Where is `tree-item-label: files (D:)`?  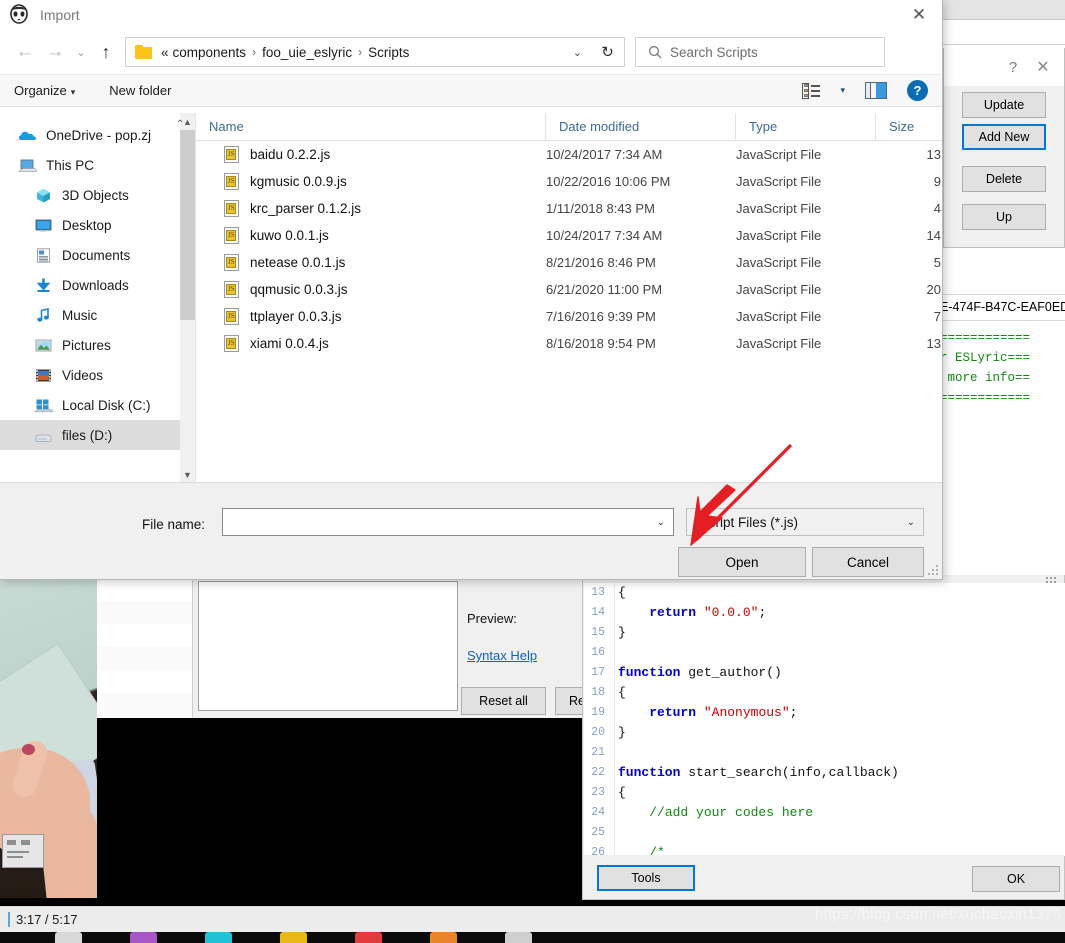
tree-item-label: files (D:) is located at coordinates (87, 435).